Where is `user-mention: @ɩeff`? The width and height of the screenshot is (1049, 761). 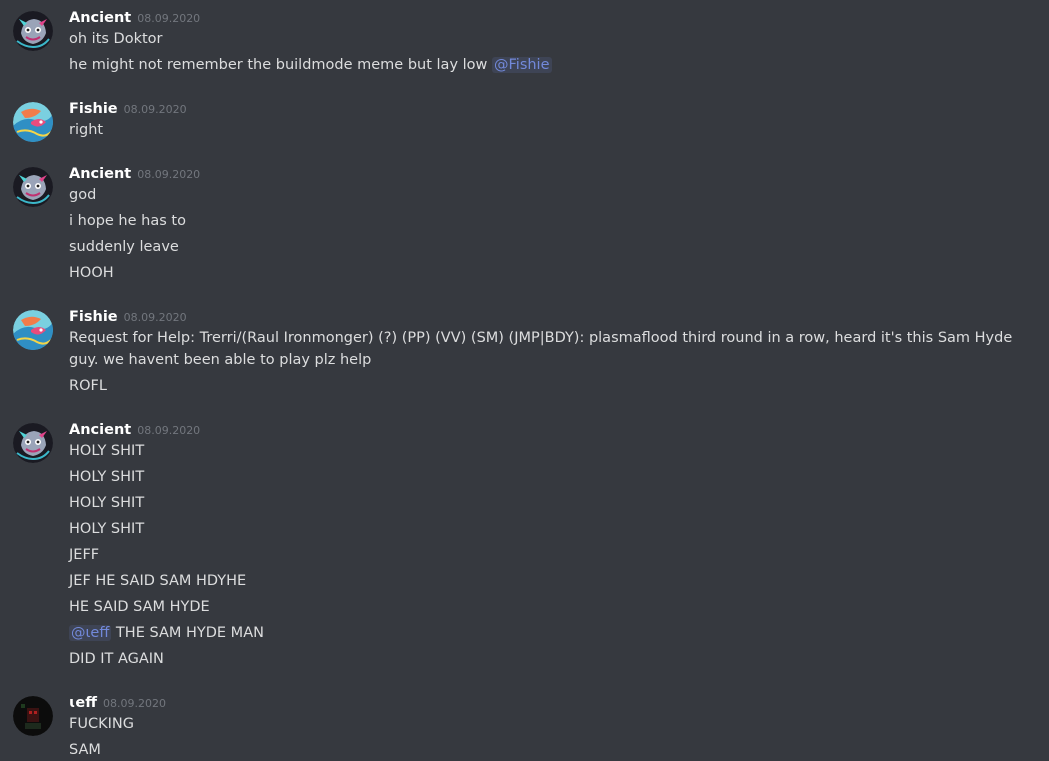 user-mention: @ɩeff is located at coordinates (90, 633).